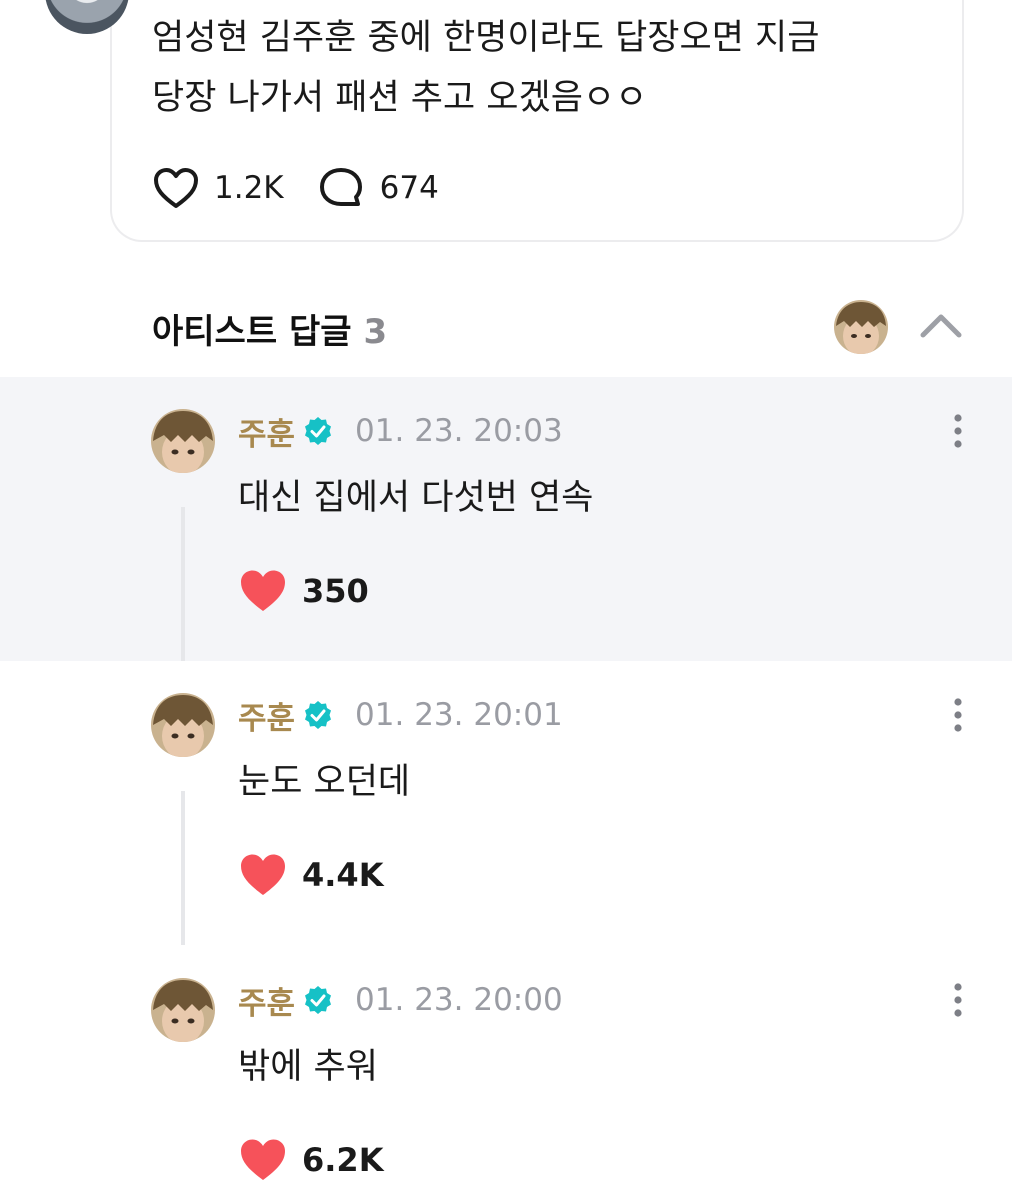 The image size is (1012, 1200). Describe the element at coordinates (249, 188) in the screenshot. I see `post-like-count: 1.2K` at that location.